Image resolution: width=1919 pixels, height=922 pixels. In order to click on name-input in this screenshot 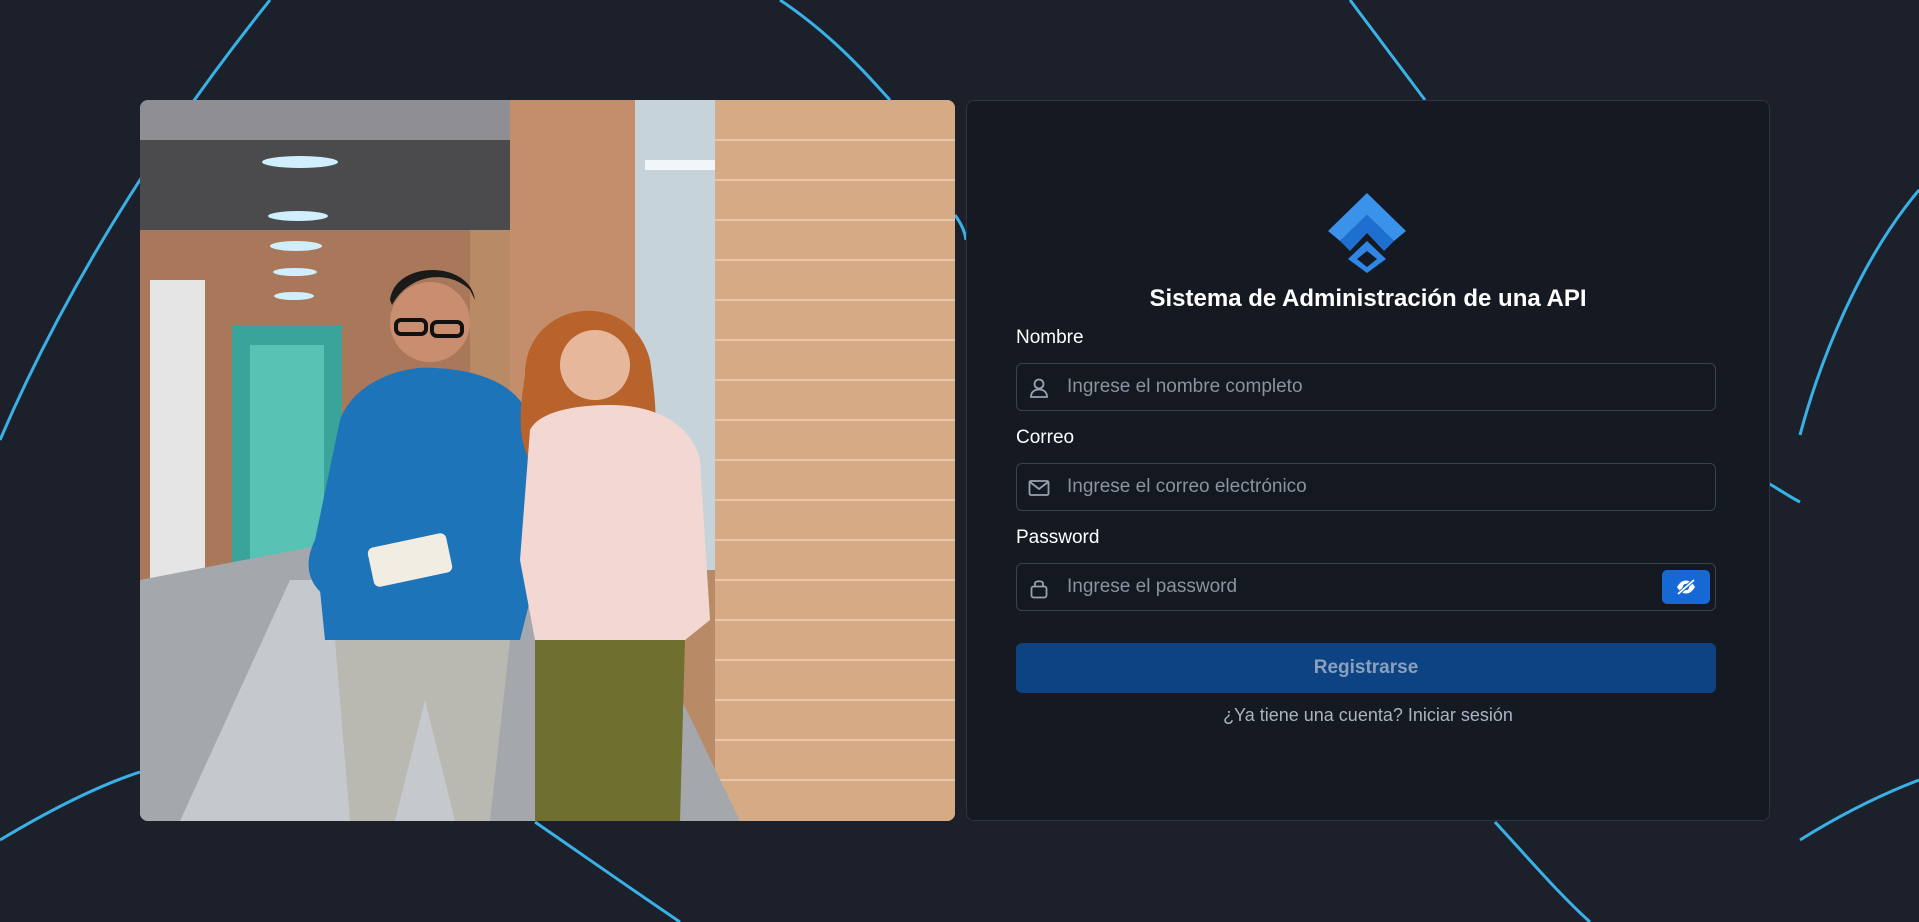, I will do `click(1357, 387)`.